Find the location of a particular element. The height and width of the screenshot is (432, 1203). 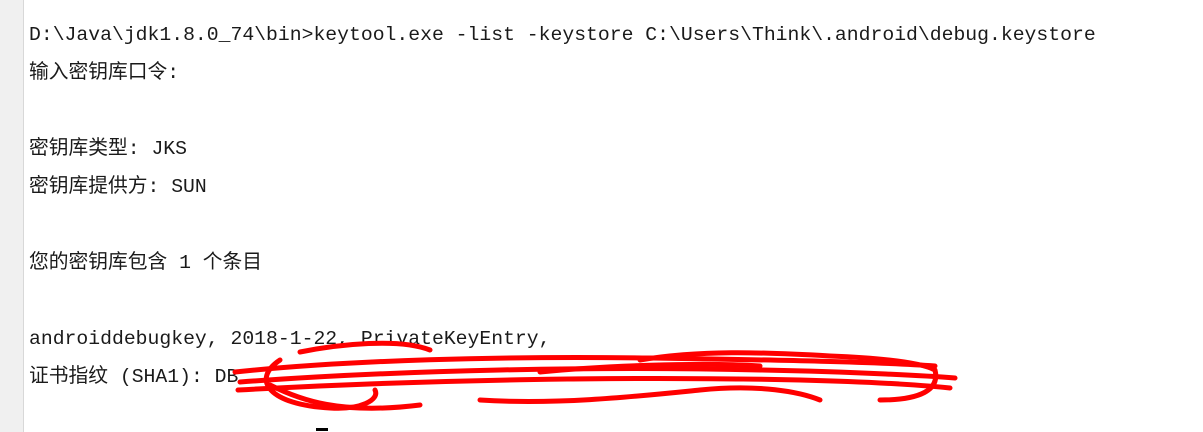

sha1-fingerprint: 证书指纹 (SHA1): DB is located at coordinates (134, 377).